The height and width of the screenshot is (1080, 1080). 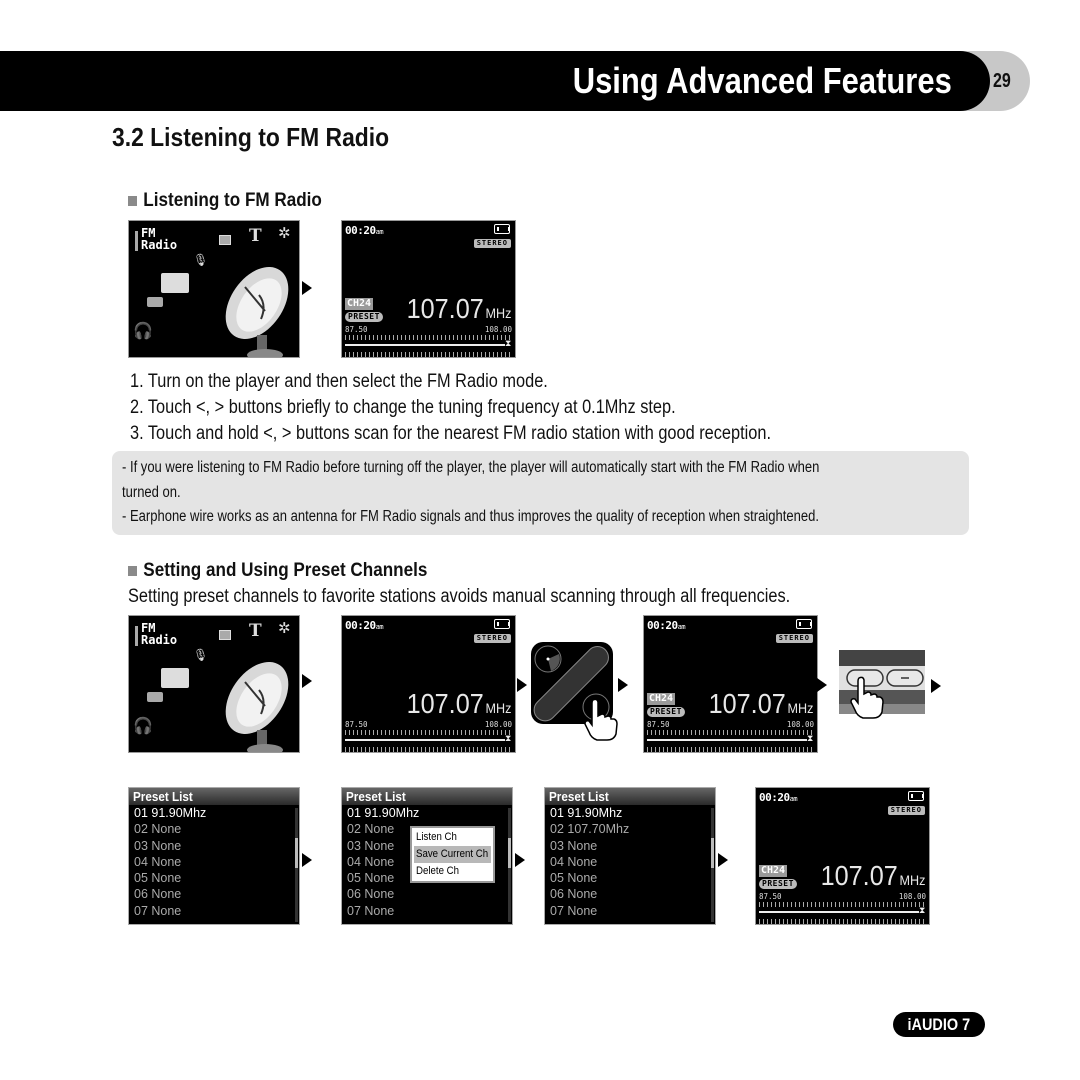 I want to click on satellite-dish-icon, so click(x=257, y=311).